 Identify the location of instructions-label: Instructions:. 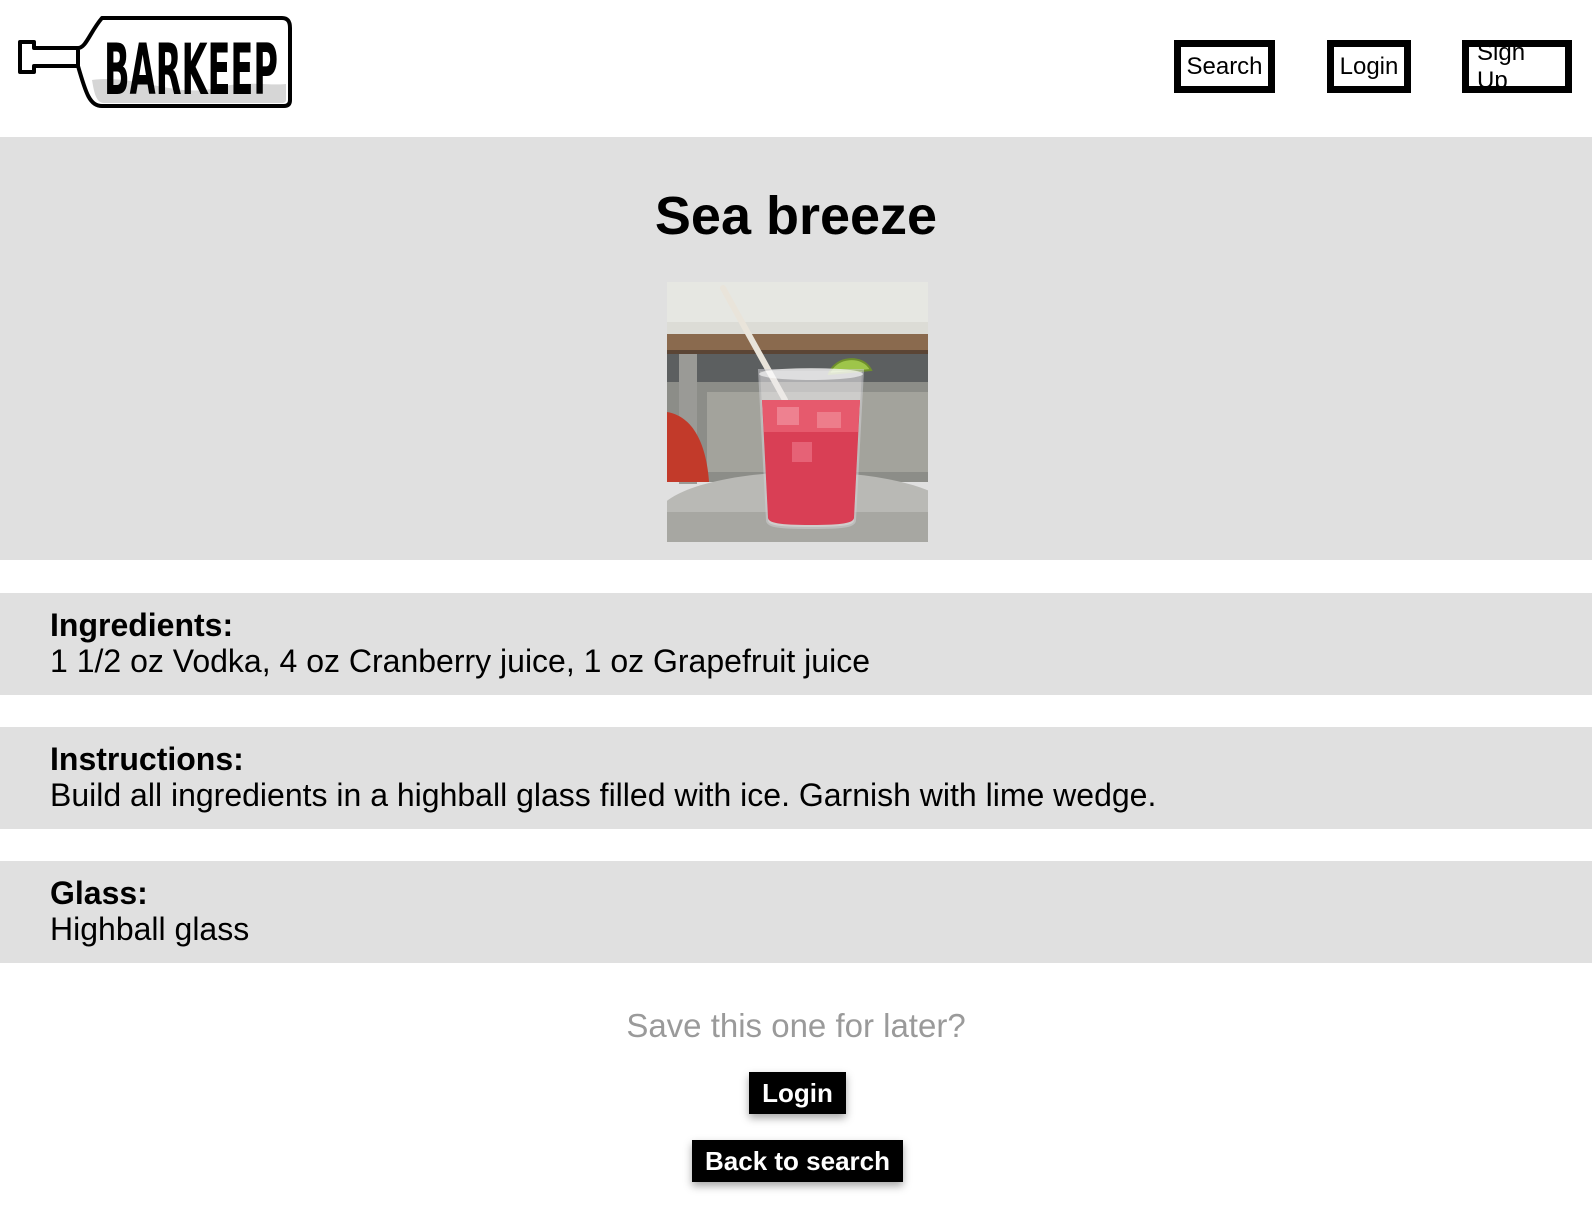
(147, 759).